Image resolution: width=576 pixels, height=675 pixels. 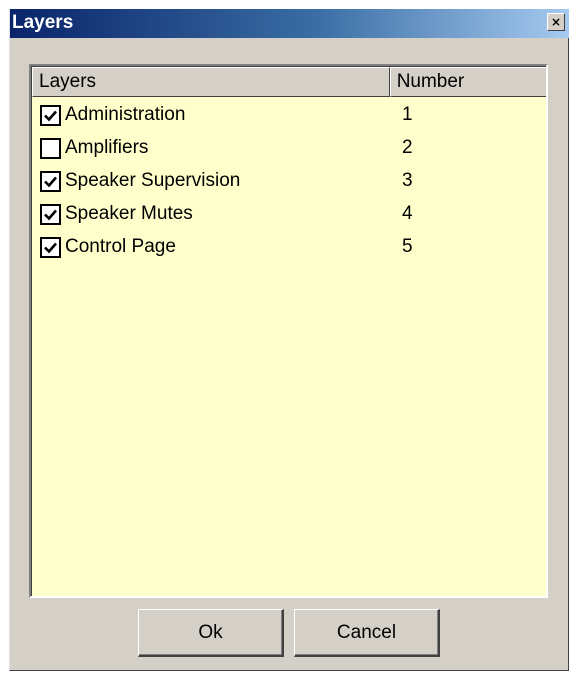 I want to click on layer-name: Speaker Mutes, so click(x=129, y=213).